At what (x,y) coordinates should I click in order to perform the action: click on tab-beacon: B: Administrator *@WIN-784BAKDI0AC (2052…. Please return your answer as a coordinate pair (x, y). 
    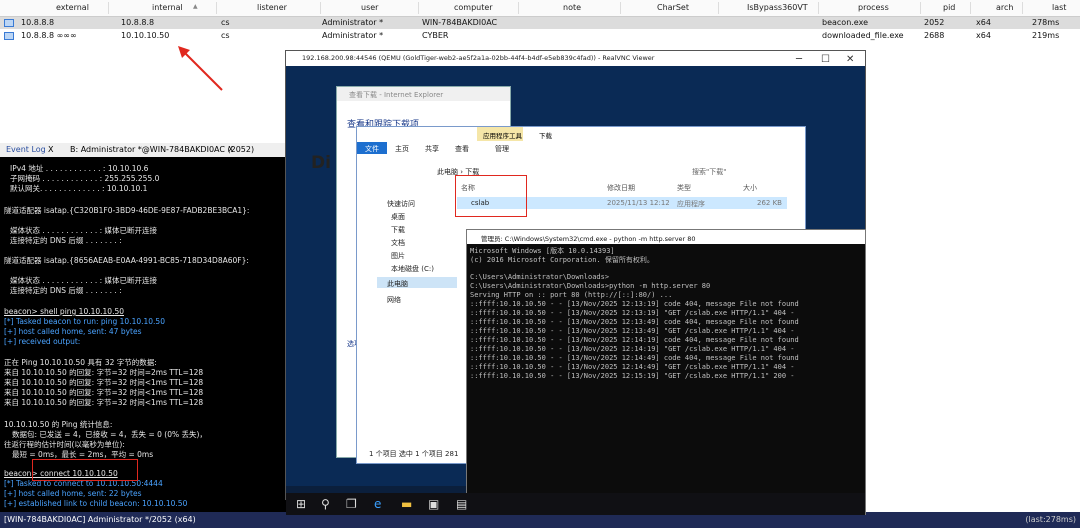
    Looking at the image, I should click on (162, 149).